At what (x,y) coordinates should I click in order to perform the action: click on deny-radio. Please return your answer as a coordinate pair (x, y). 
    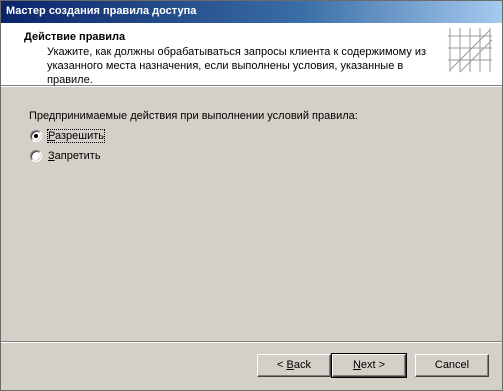
    Looking at the image, I should click on (36, 156).